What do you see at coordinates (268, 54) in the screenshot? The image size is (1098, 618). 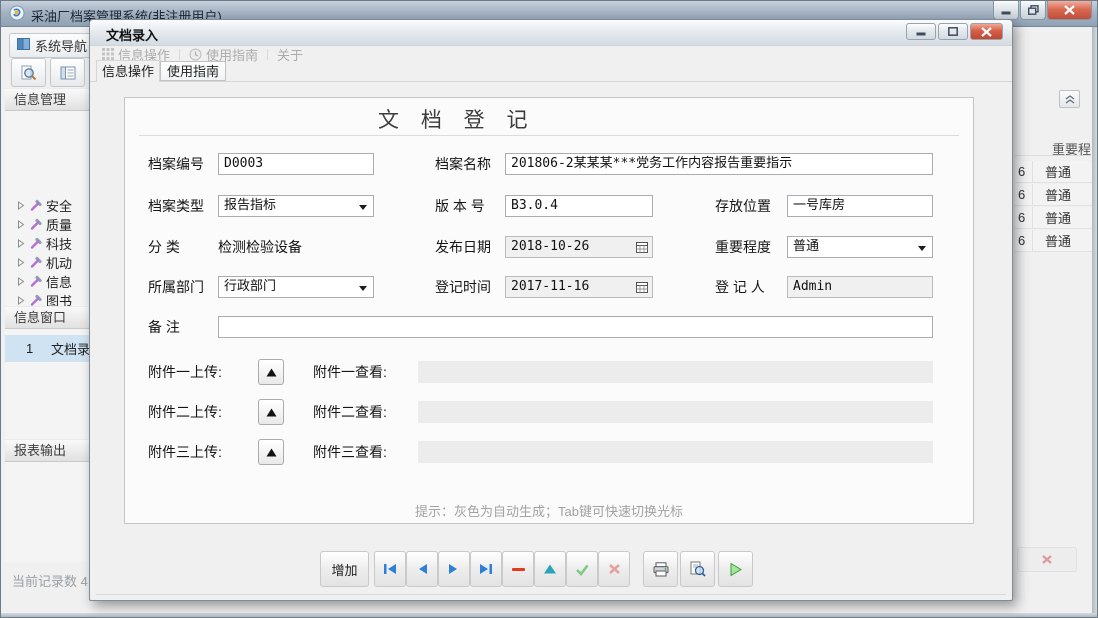 I see `menu-separator` at bounding box center [268, 54].